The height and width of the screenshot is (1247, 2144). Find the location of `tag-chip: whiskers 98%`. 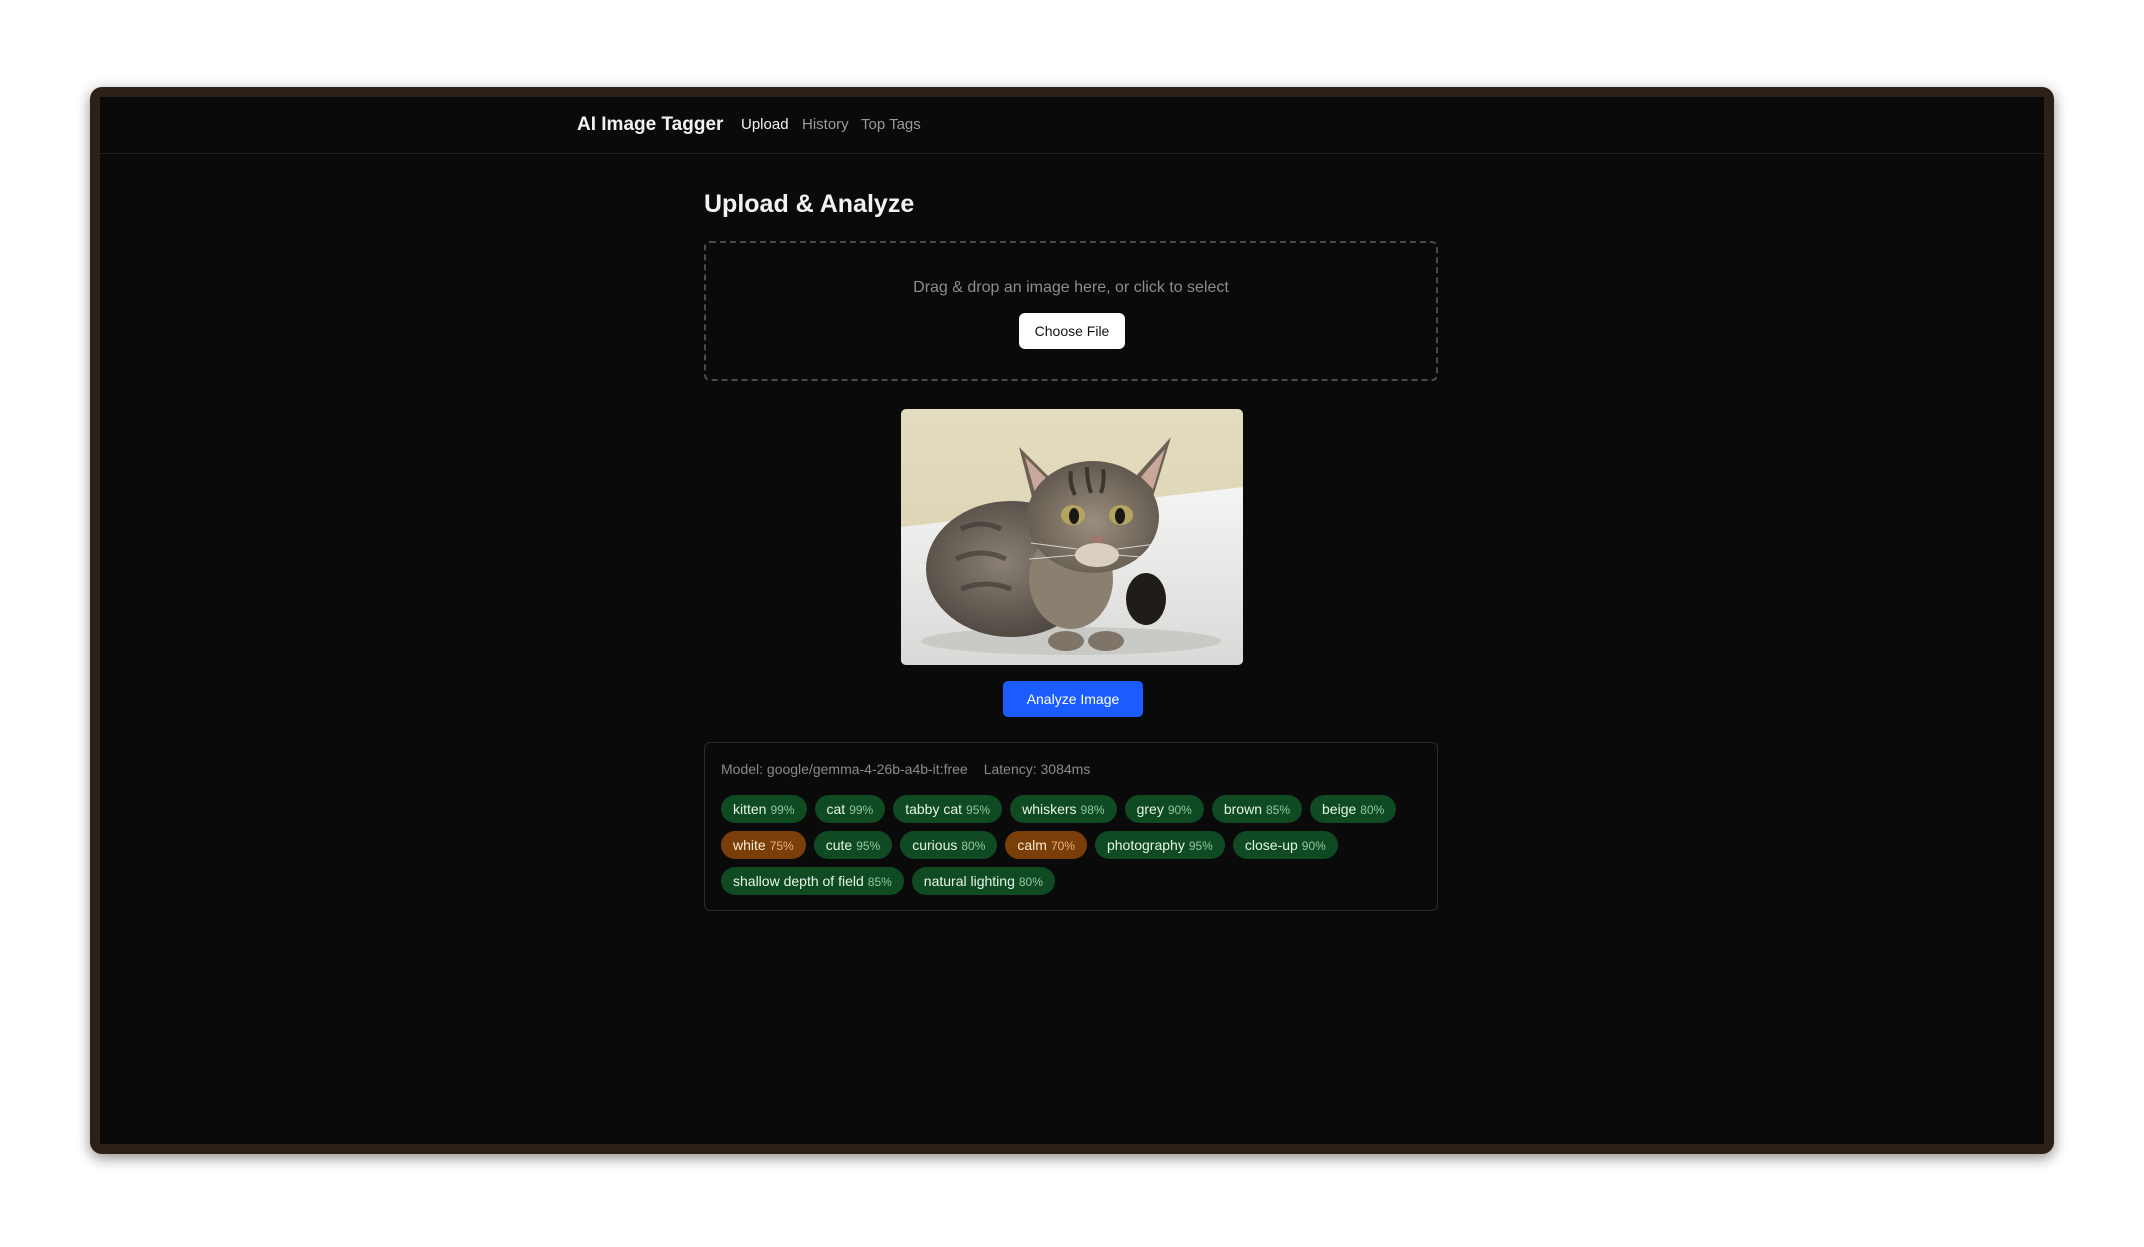

tag-chip: whiskers 98% is located at coordinates (1063, 809).